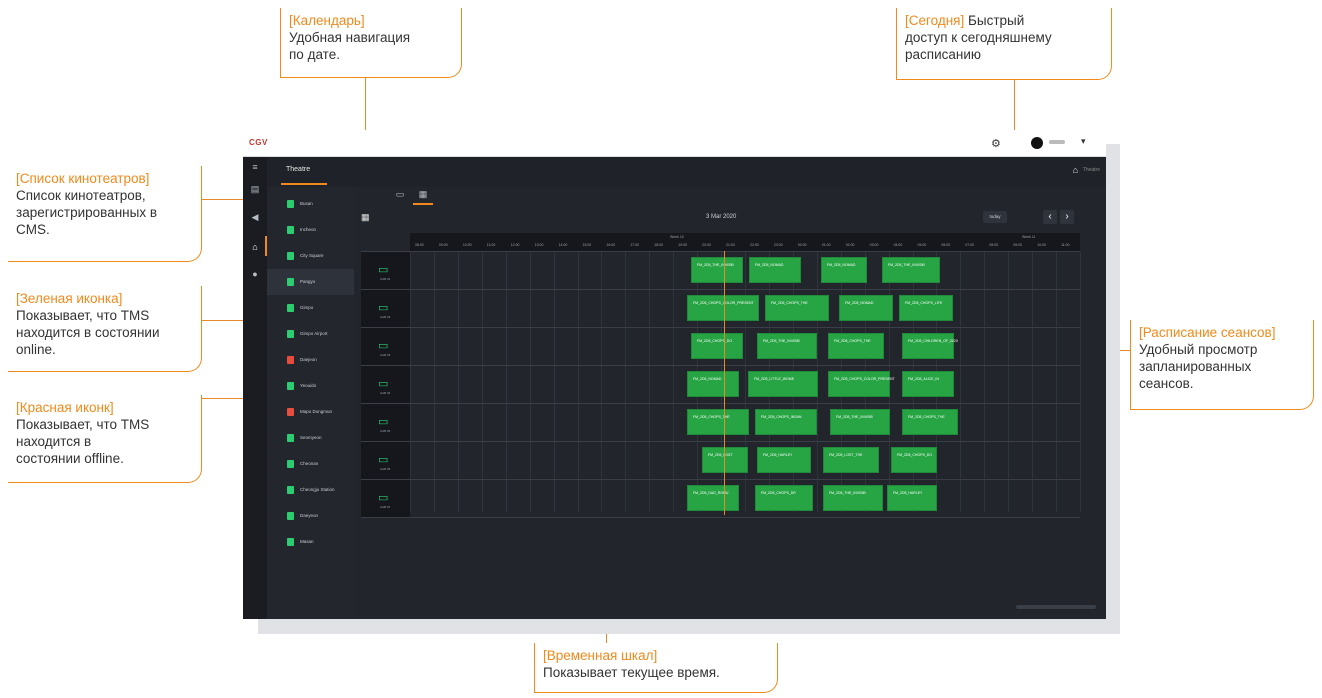 Image resolution: width=1322 pixels, height=698 pixels. Describe the element at coordinates (1037, 143) in the screenshot. I see `user-avatar-icon` at that location.